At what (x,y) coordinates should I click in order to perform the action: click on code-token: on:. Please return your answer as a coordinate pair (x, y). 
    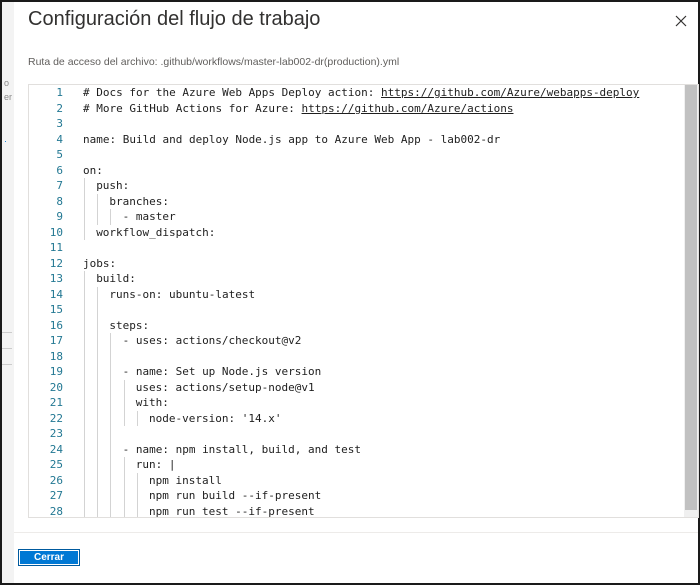
    Looking at the image, I should click on (93, 170).